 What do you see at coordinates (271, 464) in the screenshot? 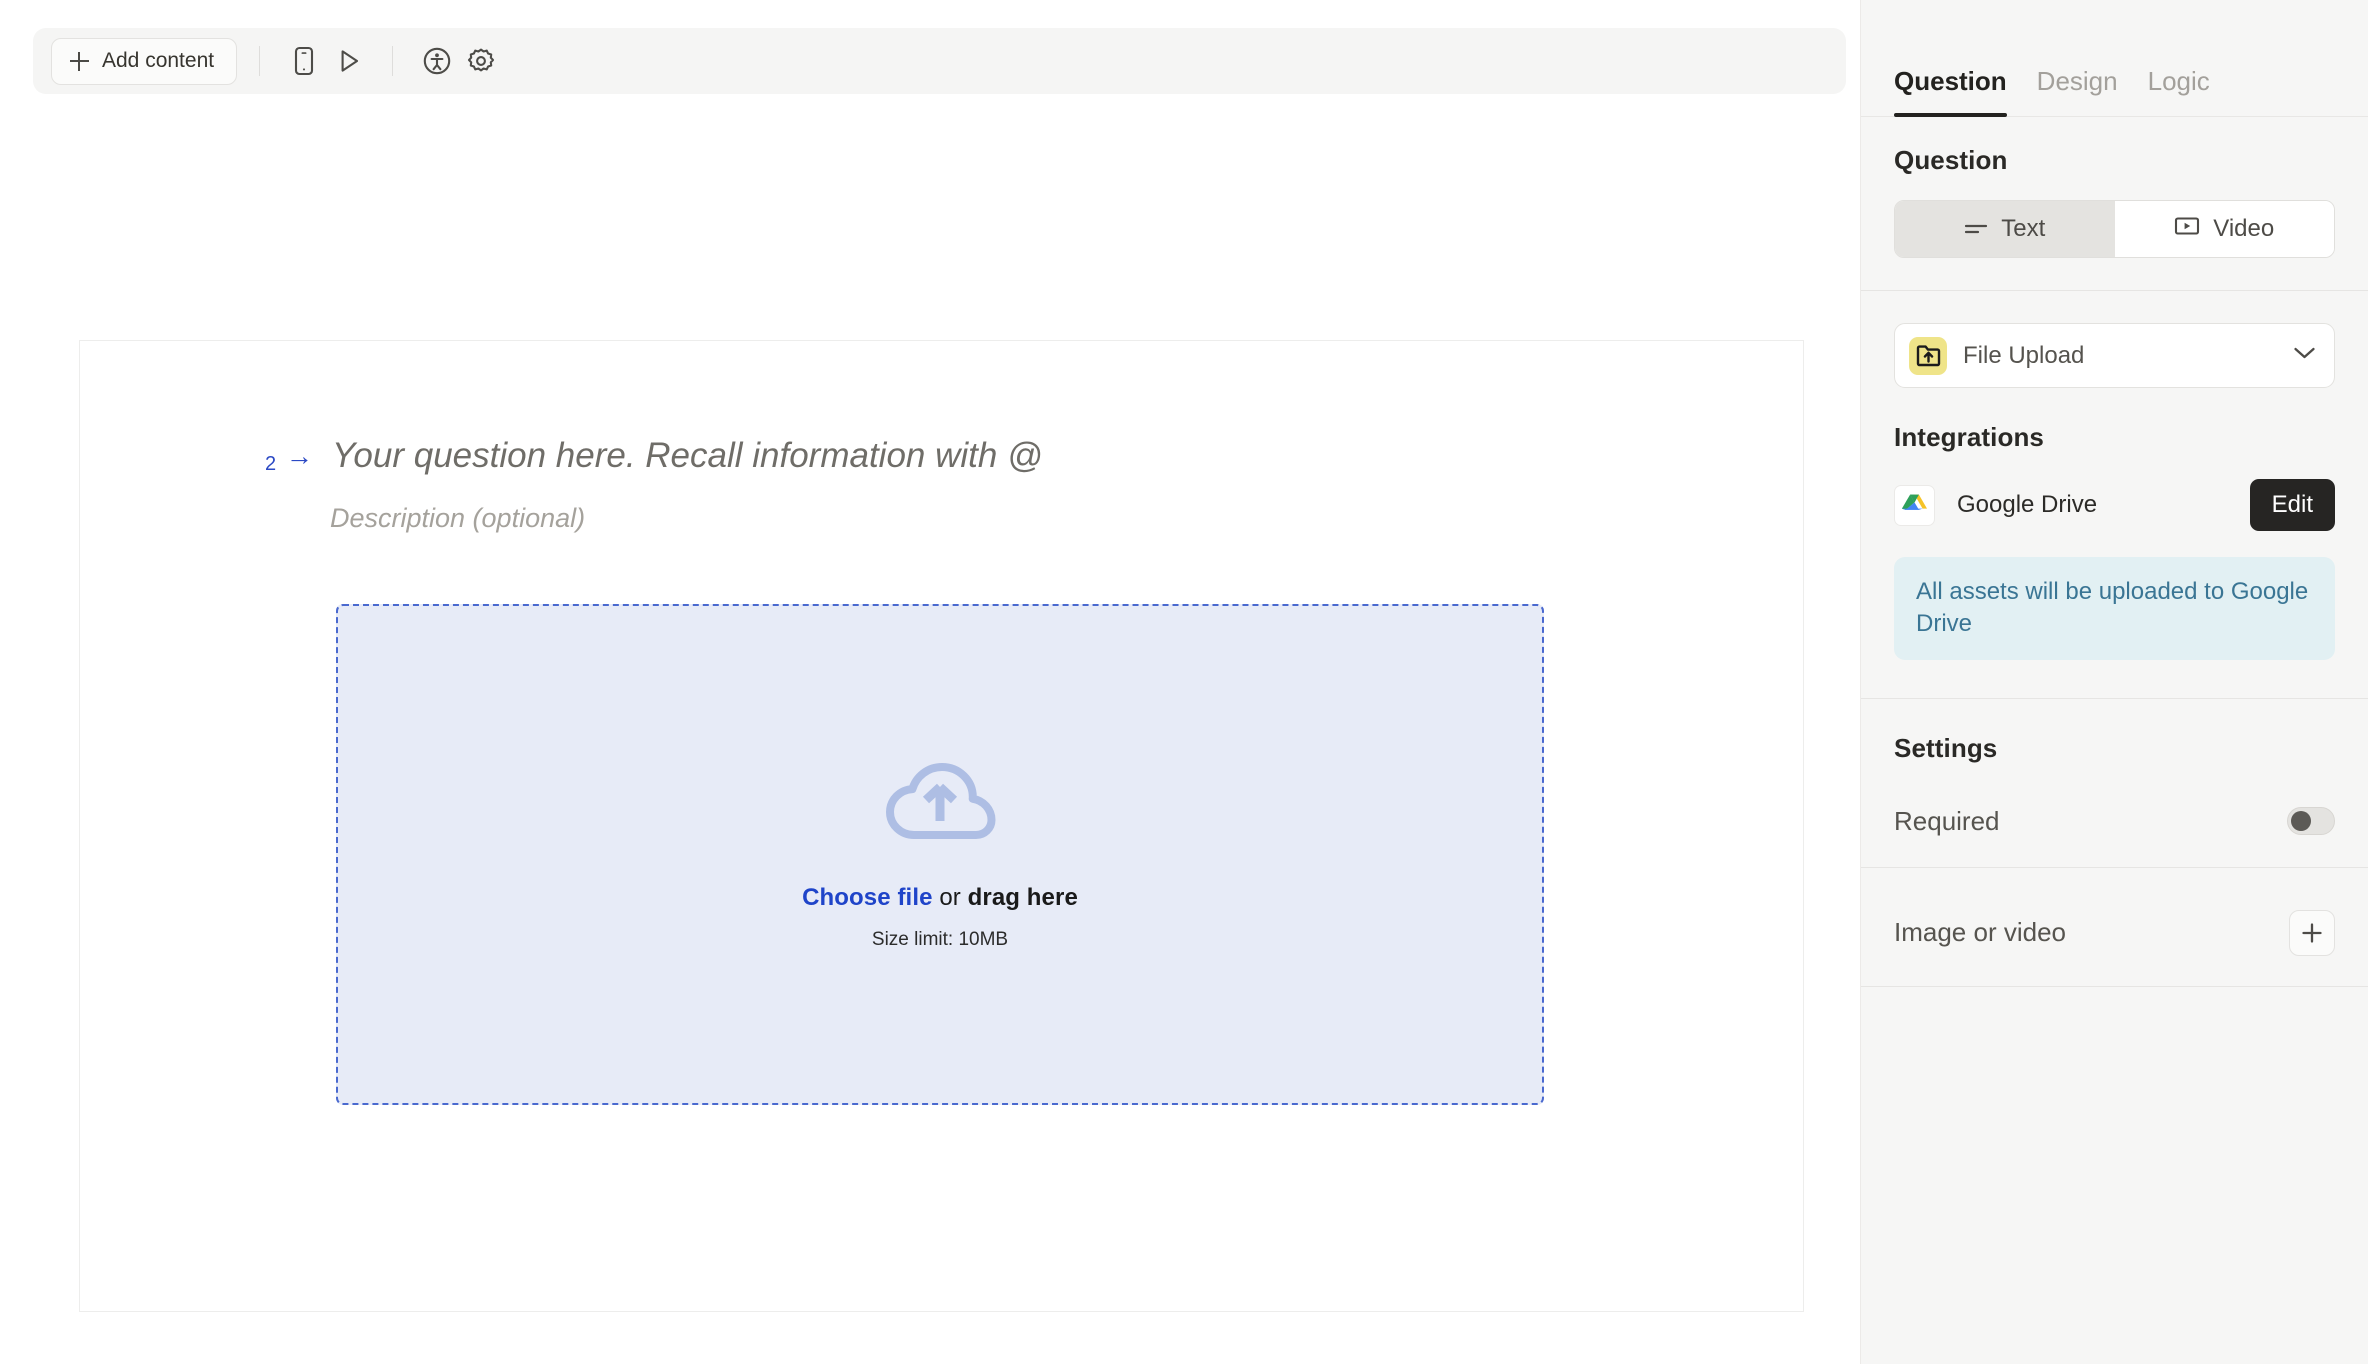
I see `question-number: 2` at bounding box center [271, 464].